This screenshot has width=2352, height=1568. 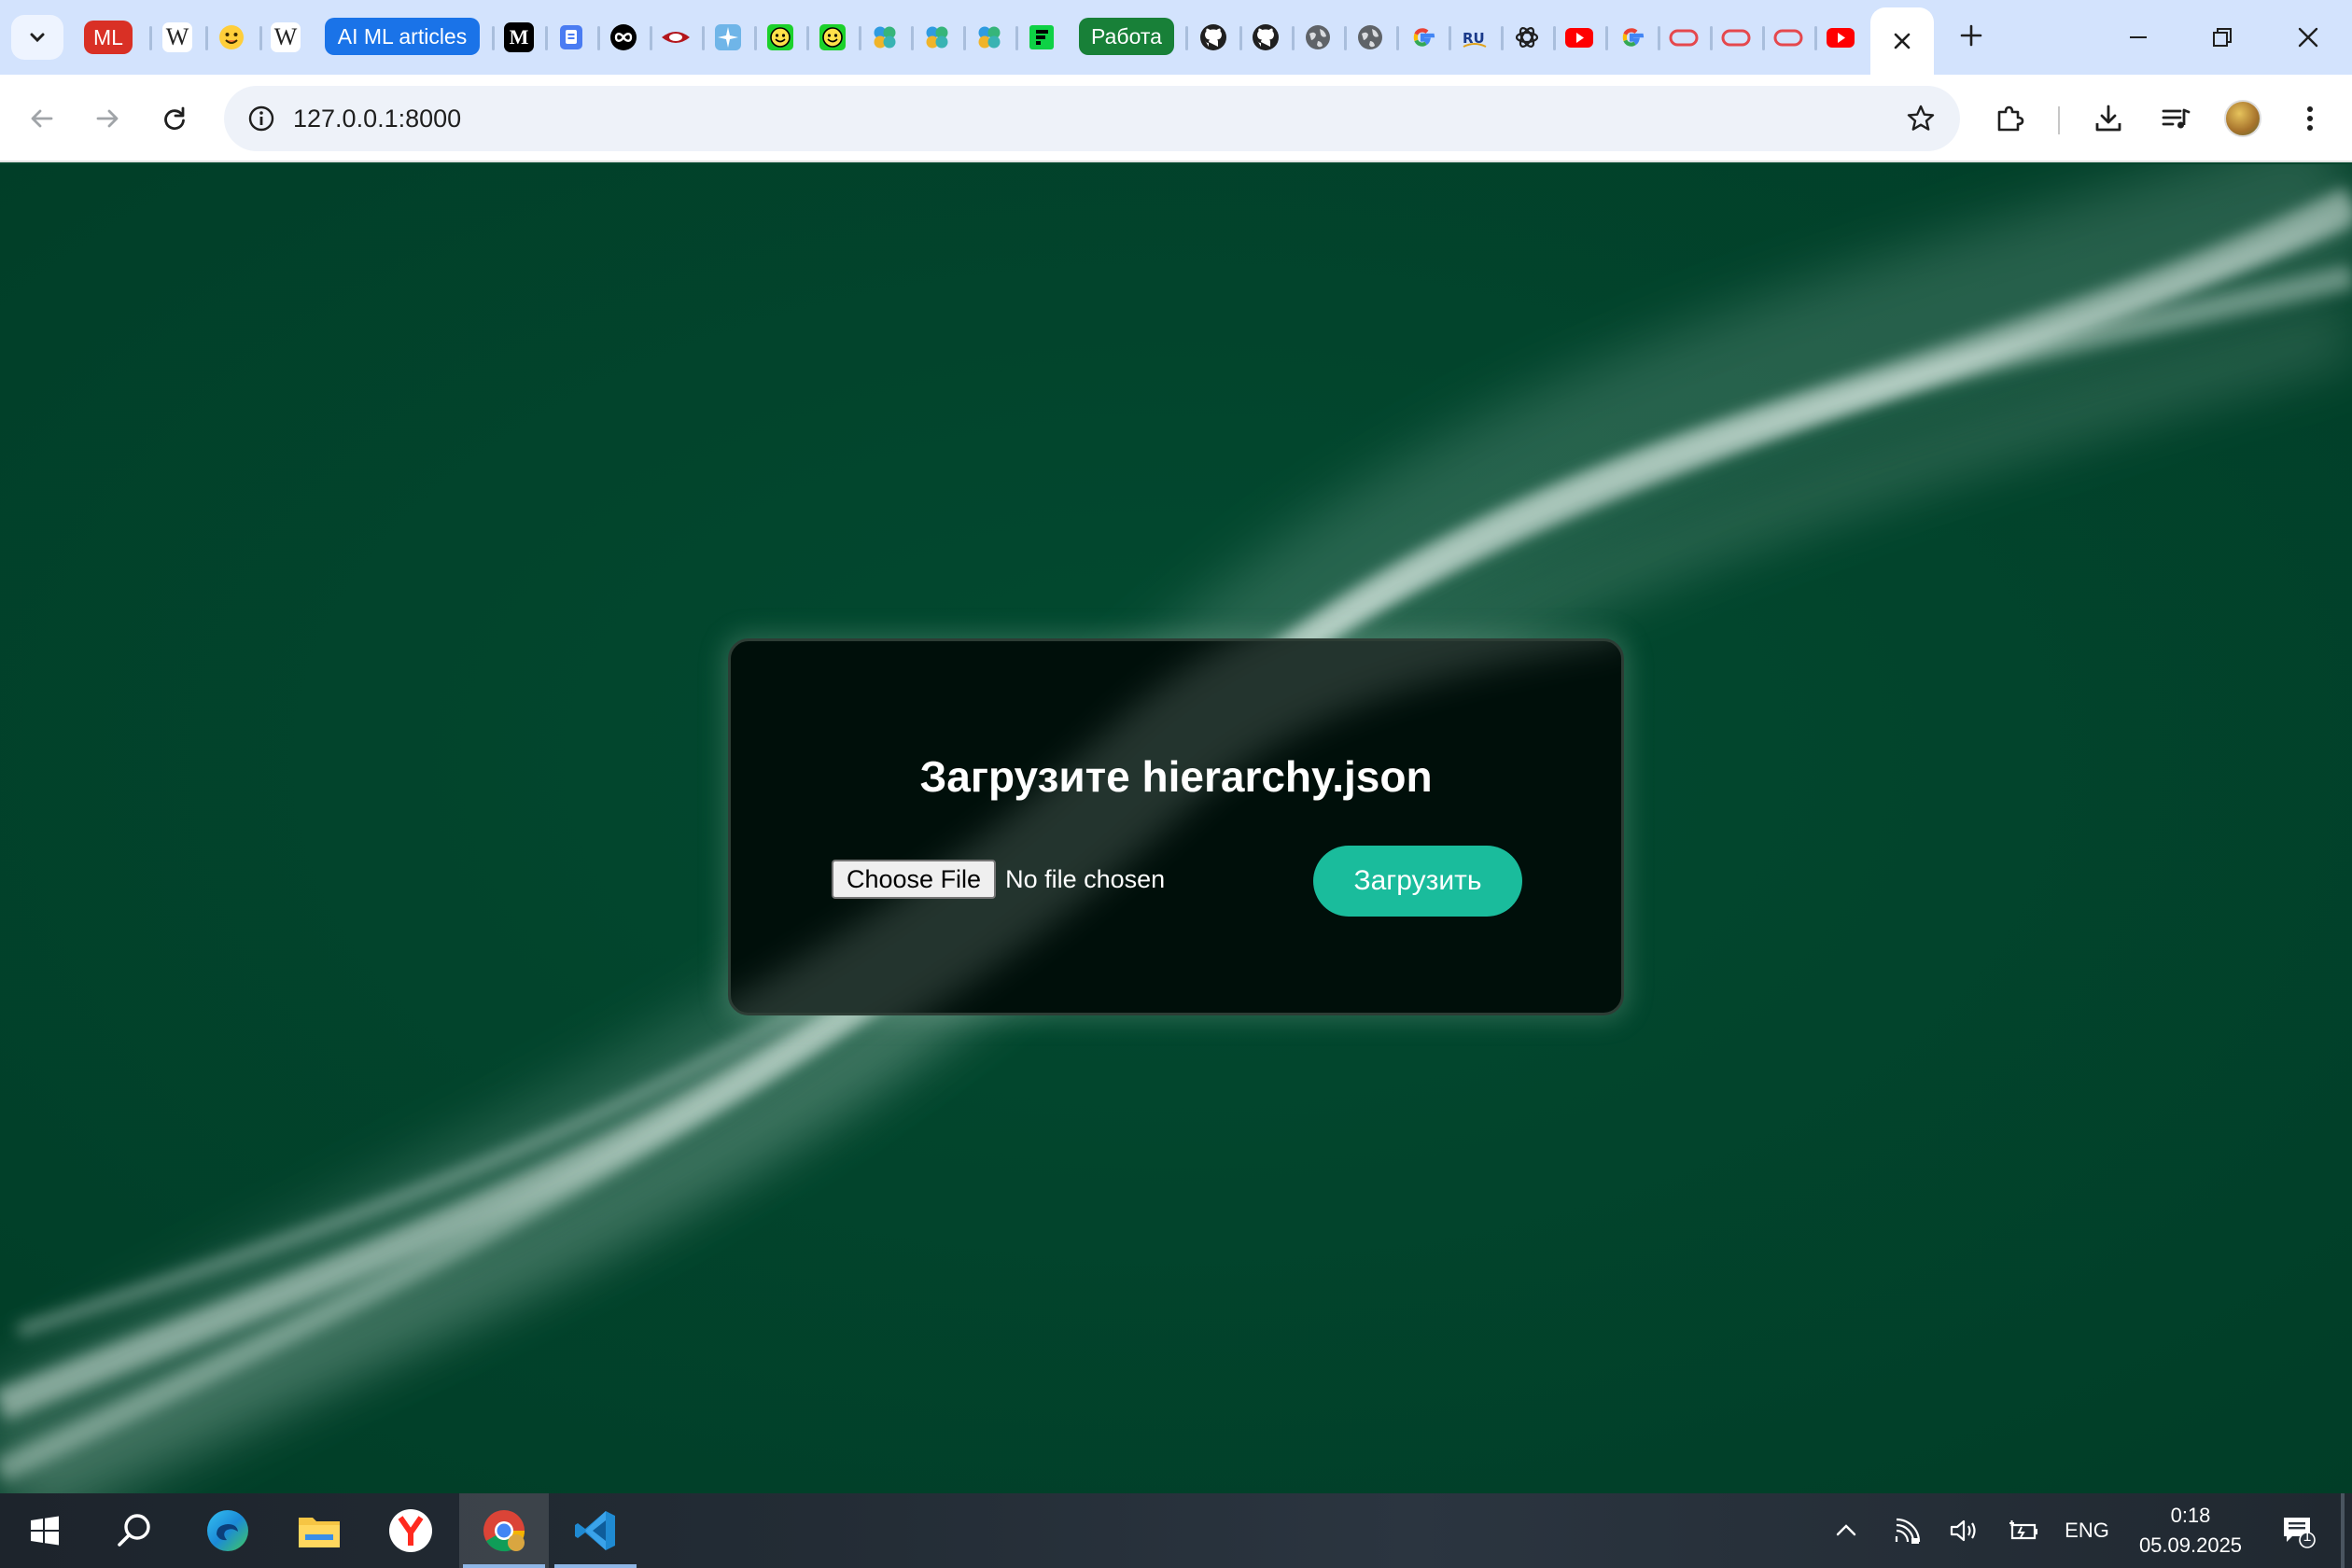 I want to click on tab-openai, so click(x=1526, y=37).